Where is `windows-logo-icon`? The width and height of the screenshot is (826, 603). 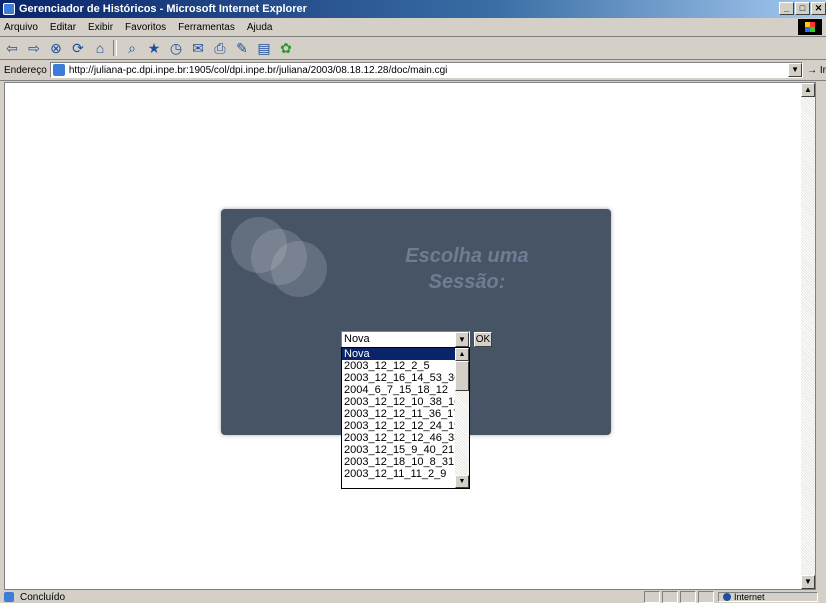
windows-logo-icon is located at coordinates (810, 27).